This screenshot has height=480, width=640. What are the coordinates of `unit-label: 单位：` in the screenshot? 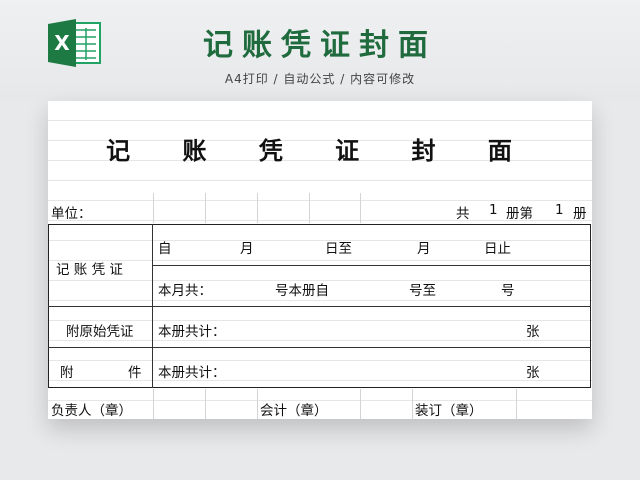 It's located at (71, 214).